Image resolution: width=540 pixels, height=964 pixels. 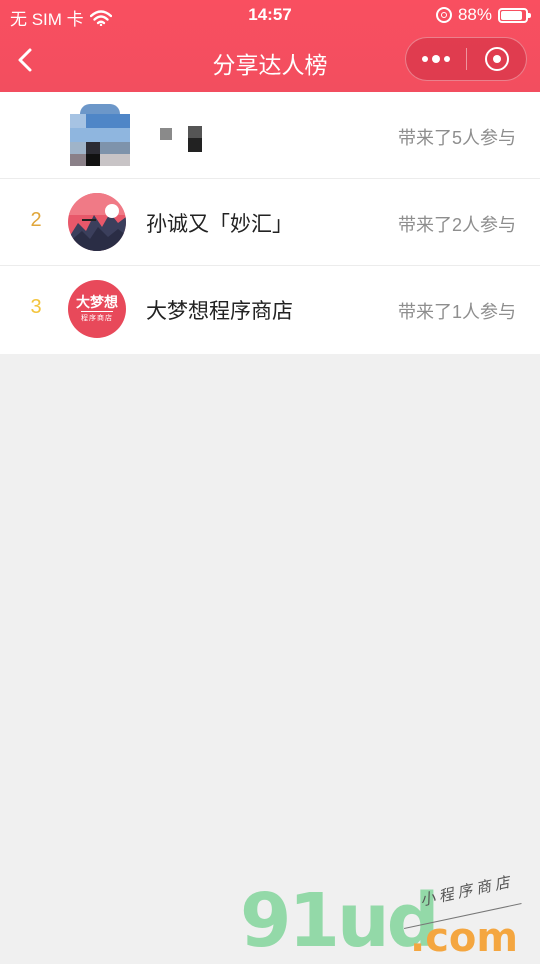 I want to click on more-dots-icon-center, so click(x=436, y=59).